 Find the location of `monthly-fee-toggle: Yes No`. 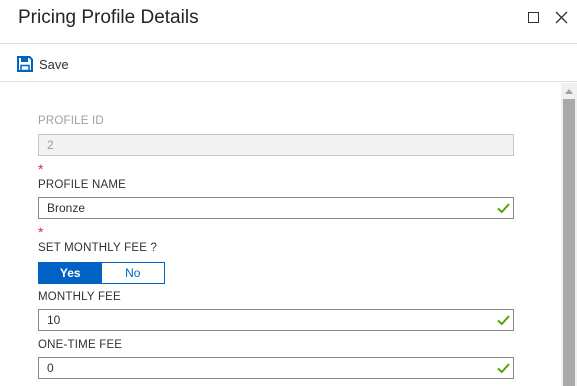

monthly-fee-toggle: Yes No is located at coordinates (101, 273).